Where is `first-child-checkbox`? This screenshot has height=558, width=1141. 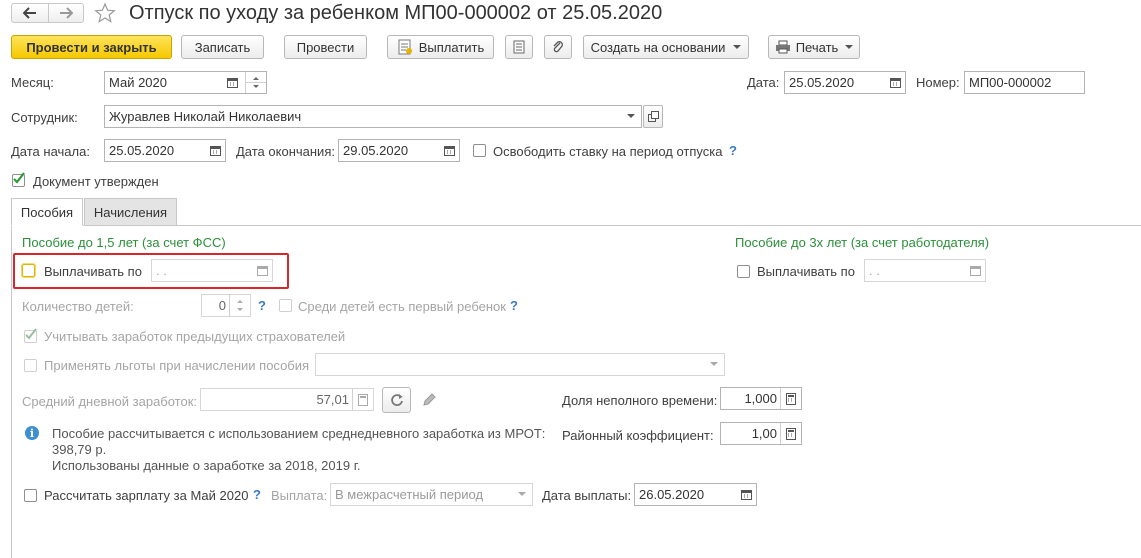 first-child-checkbox is located at coordinates (285, 305).